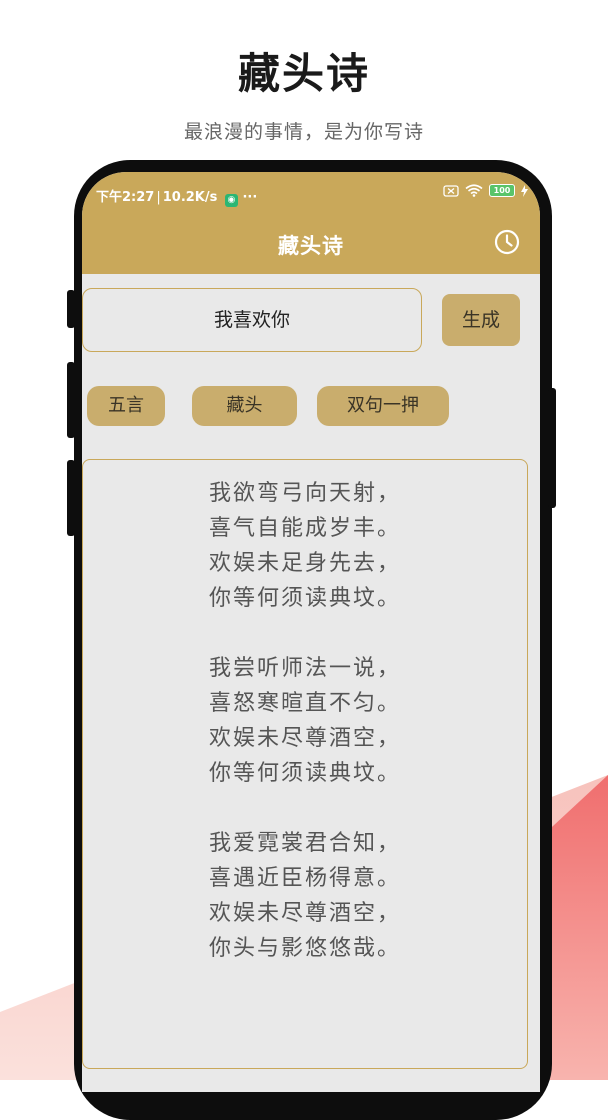  I want to click on option-acrostic-position: 藏头, so click(244, 406).